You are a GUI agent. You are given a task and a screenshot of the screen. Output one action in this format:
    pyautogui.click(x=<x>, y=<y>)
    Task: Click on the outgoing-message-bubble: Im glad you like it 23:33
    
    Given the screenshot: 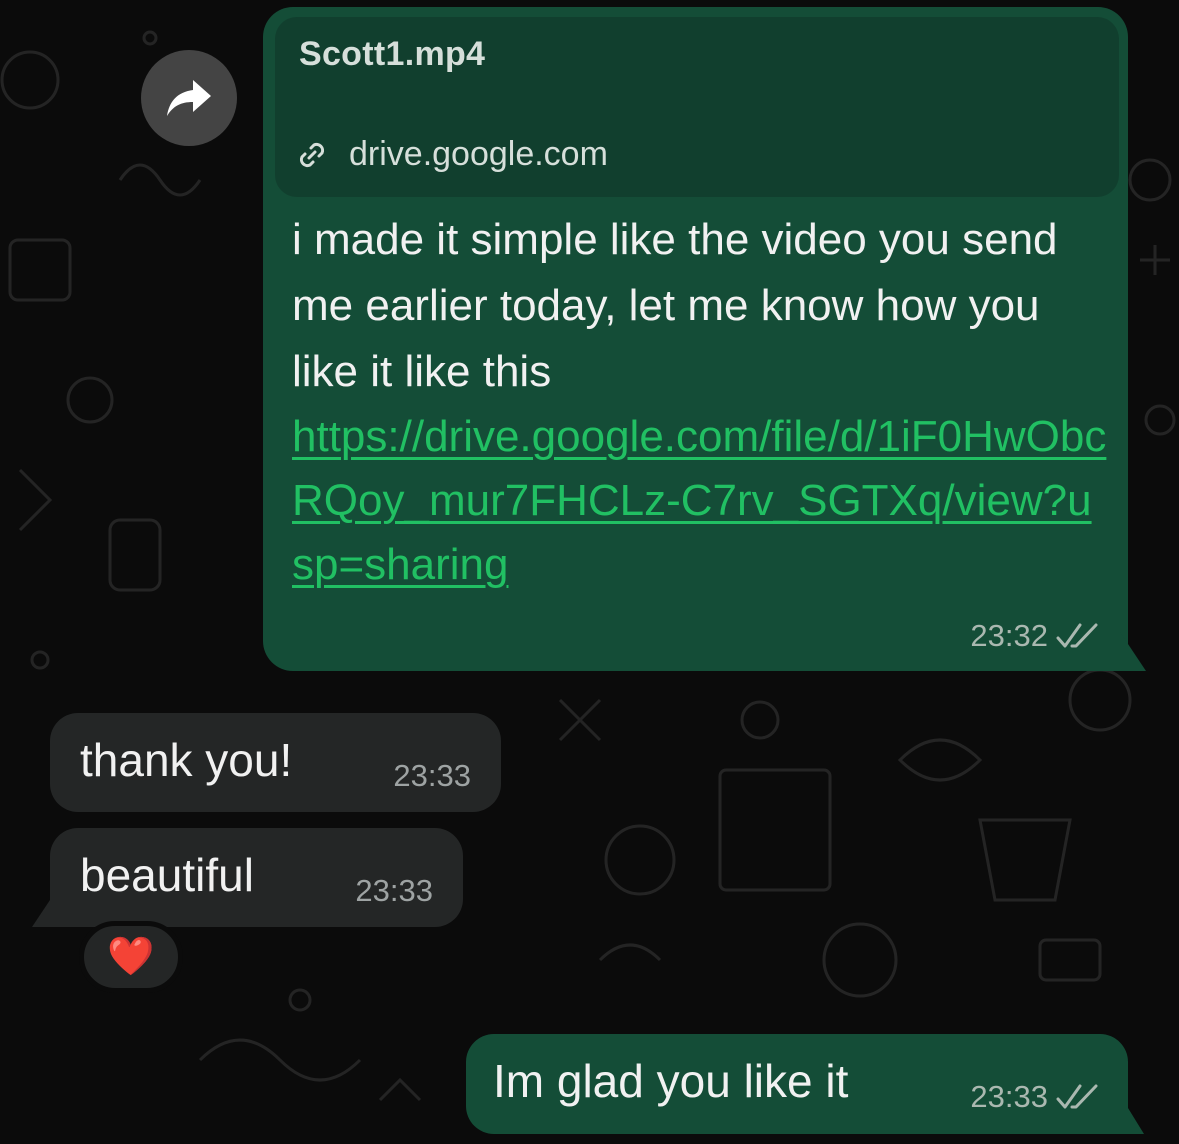 What is the action you would take?
    pyautogui.click(x=797, y=1084)
    